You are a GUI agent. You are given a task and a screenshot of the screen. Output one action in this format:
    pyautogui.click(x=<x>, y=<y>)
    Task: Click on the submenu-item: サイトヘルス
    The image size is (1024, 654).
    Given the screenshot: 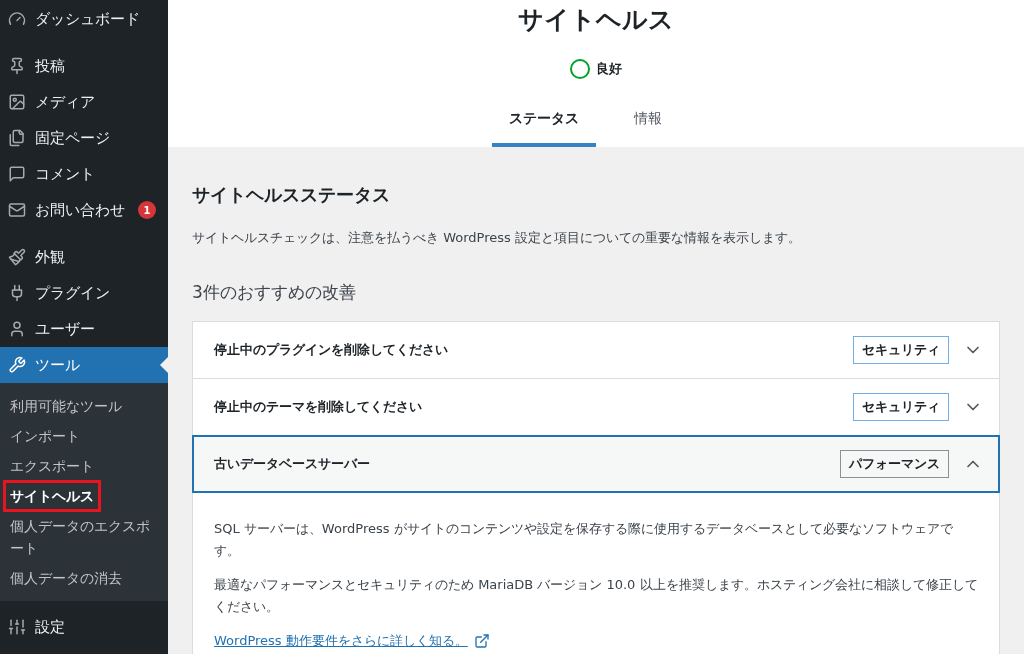 What is the action you would take?
    pyautogui.click(x=52, y=496)
    